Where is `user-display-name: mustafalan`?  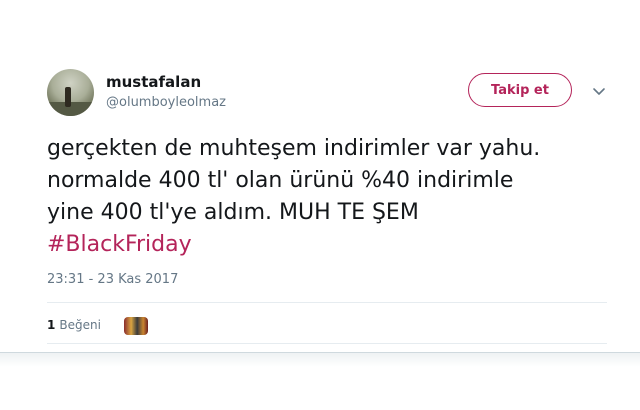 user-display-name: mustafalan is located at coordinates (153, 82).